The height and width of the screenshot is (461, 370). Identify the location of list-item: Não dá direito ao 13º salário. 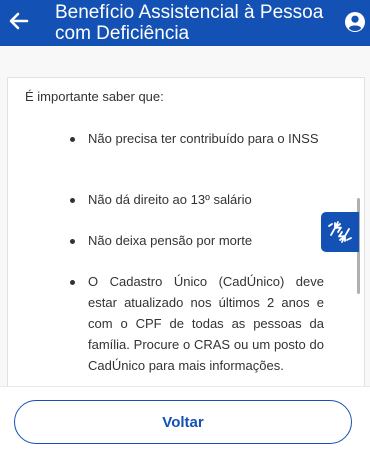
(170, 199).